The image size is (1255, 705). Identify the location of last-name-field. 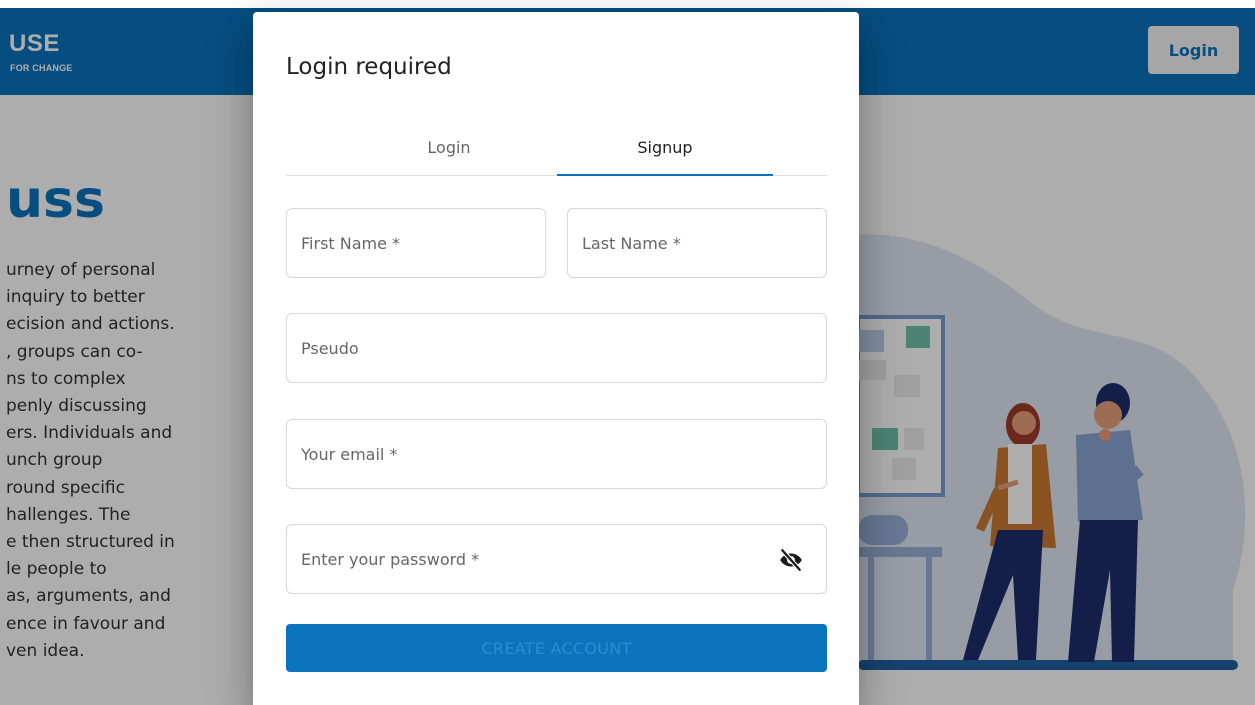
(697, 243).